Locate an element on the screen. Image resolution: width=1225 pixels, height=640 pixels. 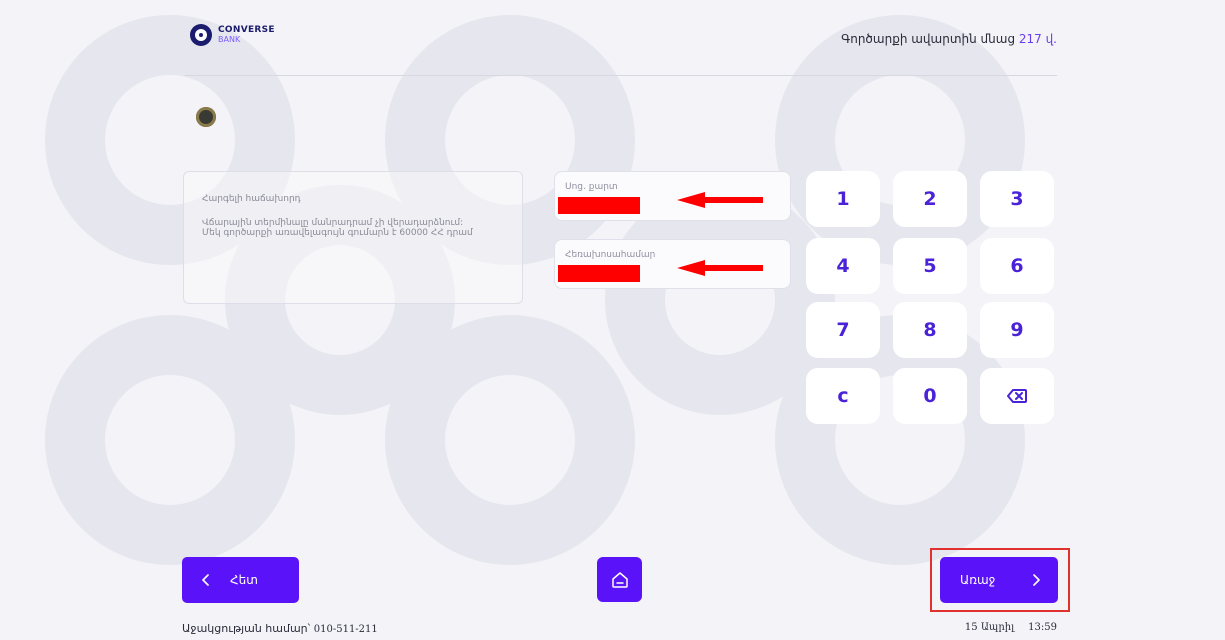
keypad-key-clear: c is located at coordinates (843, 396).